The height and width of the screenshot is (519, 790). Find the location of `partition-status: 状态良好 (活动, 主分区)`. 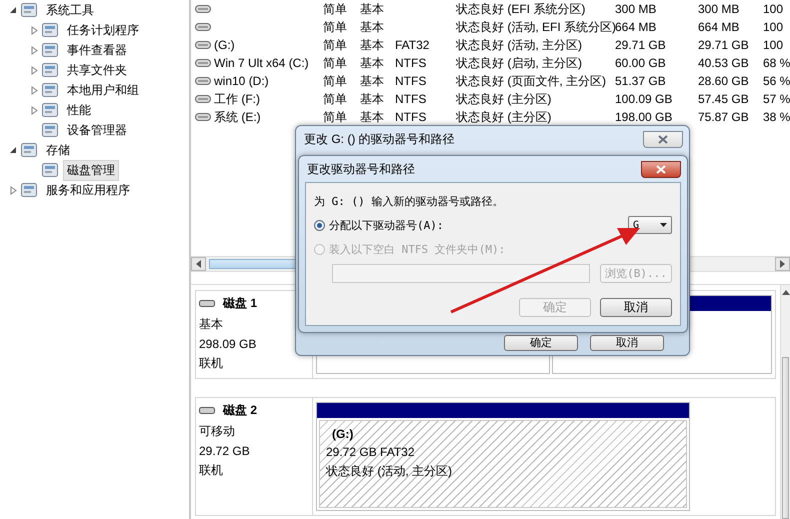

partition-status: 状态良好 (活动, 主分区) is located at coordinates (389, 471).